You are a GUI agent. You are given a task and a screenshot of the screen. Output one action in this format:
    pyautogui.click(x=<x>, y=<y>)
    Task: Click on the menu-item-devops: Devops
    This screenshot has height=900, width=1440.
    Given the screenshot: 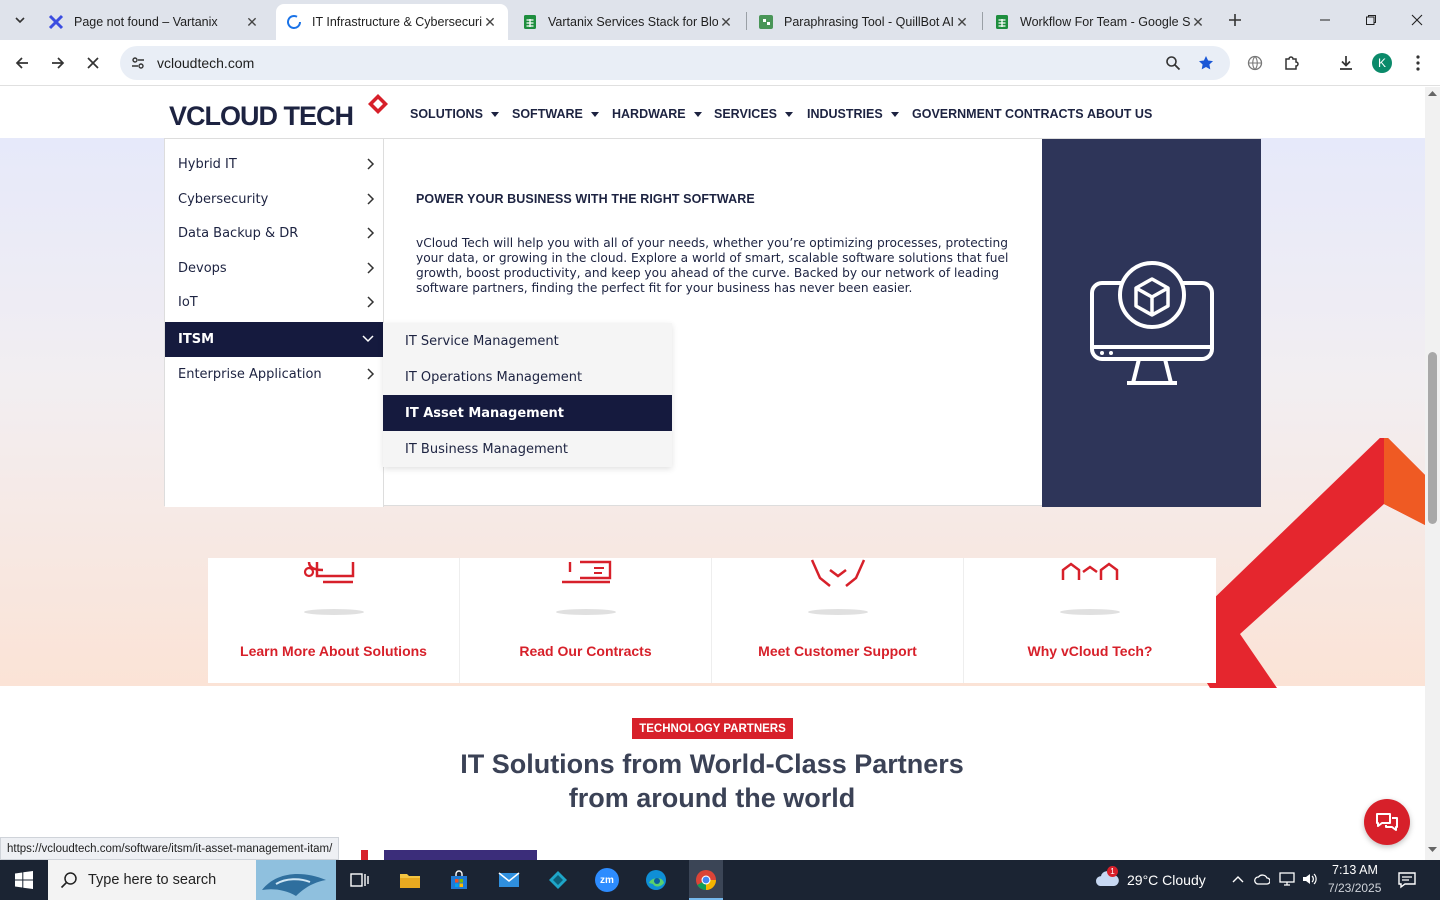 What is the action you would take?
    pyautogui.click(x=274, y=268)
    